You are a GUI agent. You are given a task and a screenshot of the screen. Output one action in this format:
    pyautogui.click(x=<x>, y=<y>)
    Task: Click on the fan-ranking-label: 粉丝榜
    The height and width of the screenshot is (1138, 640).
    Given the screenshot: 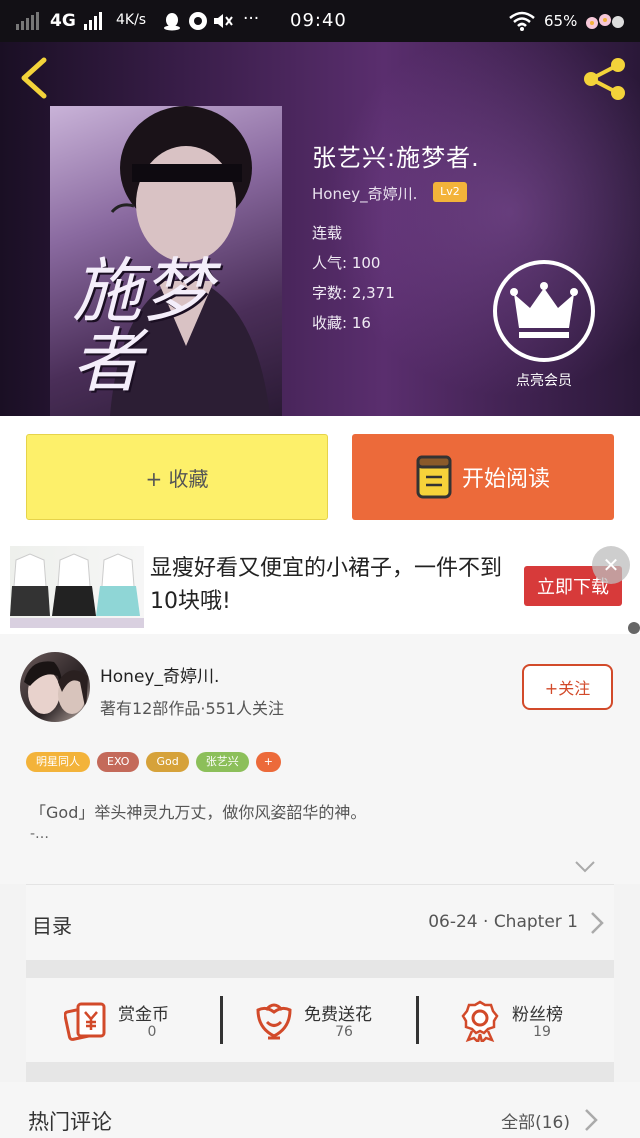 What is the action you would take?
    pyautogui.click(x=537, y=1015)
    